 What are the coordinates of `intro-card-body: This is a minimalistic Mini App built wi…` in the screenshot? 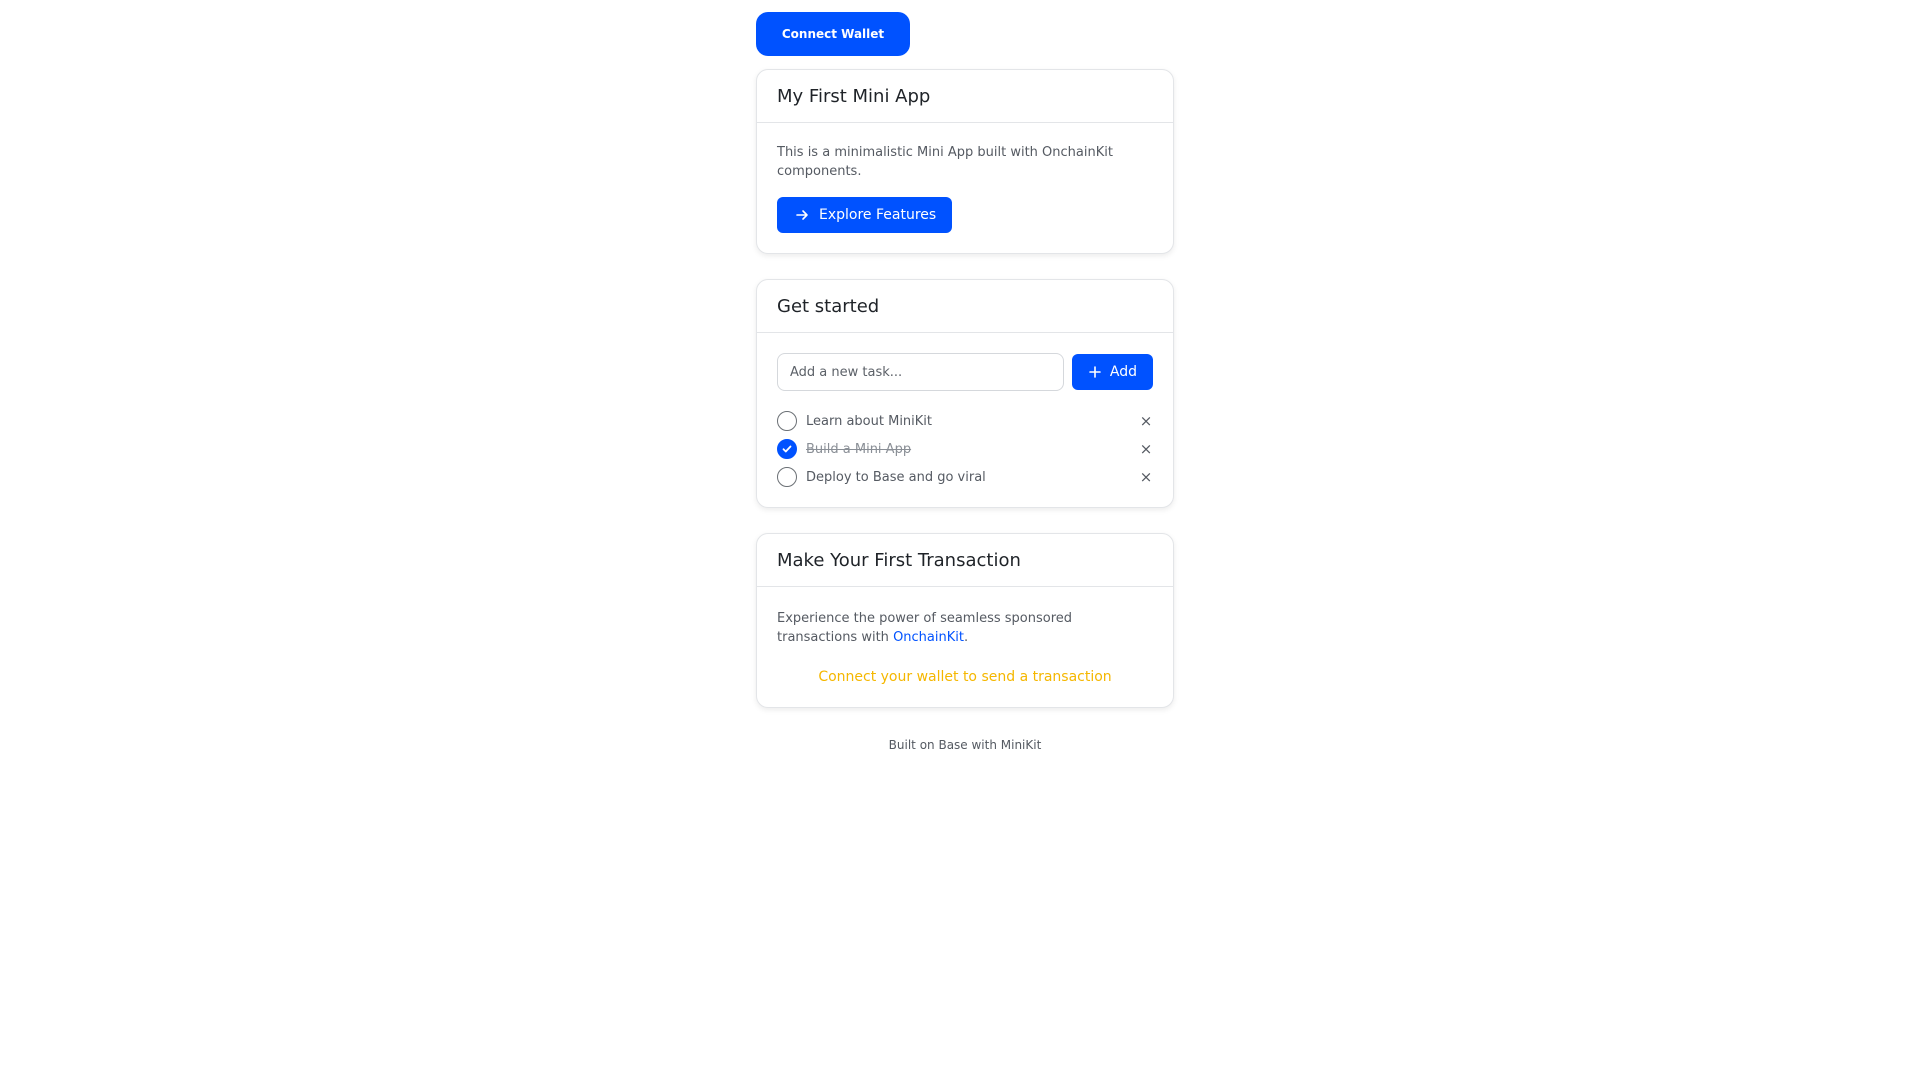 It's located at (965, 188).